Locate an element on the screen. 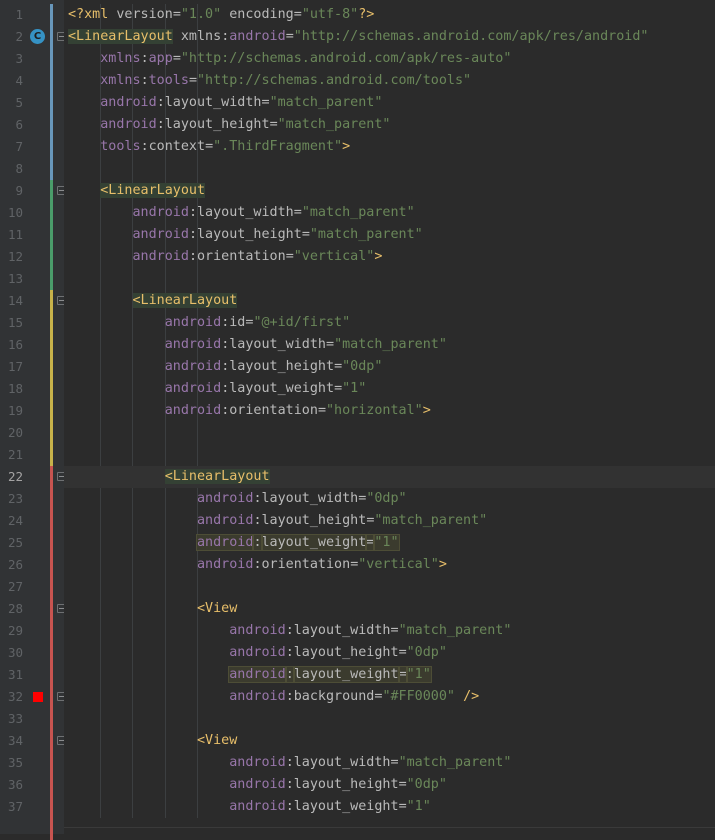 The width and height of the screenshot is (715, 840). gutter-row: 31 is located at coordinates (32, 675).